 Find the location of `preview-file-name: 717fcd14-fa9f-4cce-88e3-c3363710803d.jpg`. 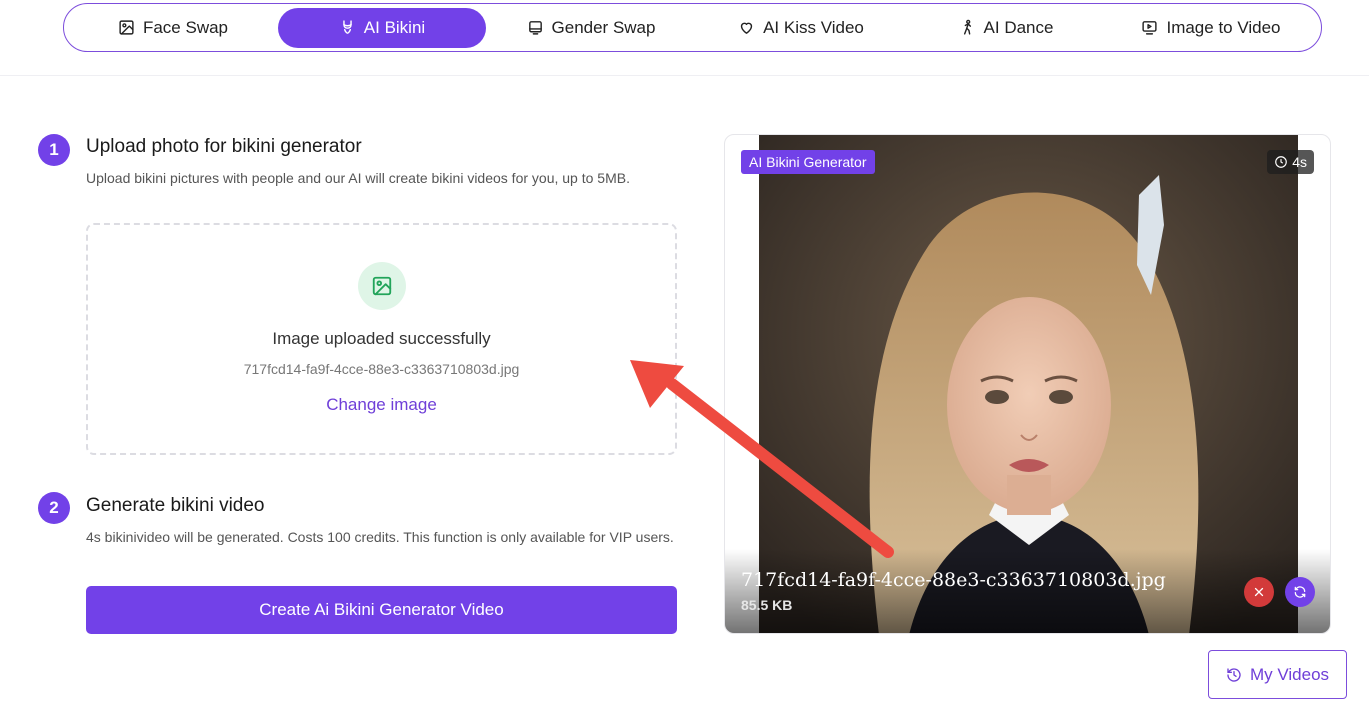

preview-file-name: 717fcd14-fa9f-4cce-88e3-c3363710803d.jpg is located at coordinates (953, 580).